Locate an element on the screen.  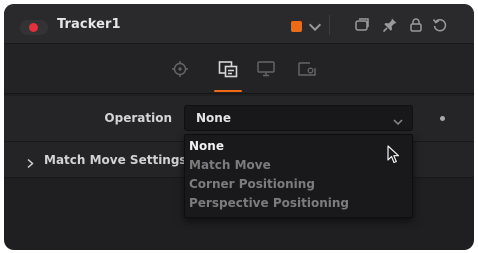
dropdown-option-perspective-positioning: Perspective Positioning is located at coordinates (269, 203).